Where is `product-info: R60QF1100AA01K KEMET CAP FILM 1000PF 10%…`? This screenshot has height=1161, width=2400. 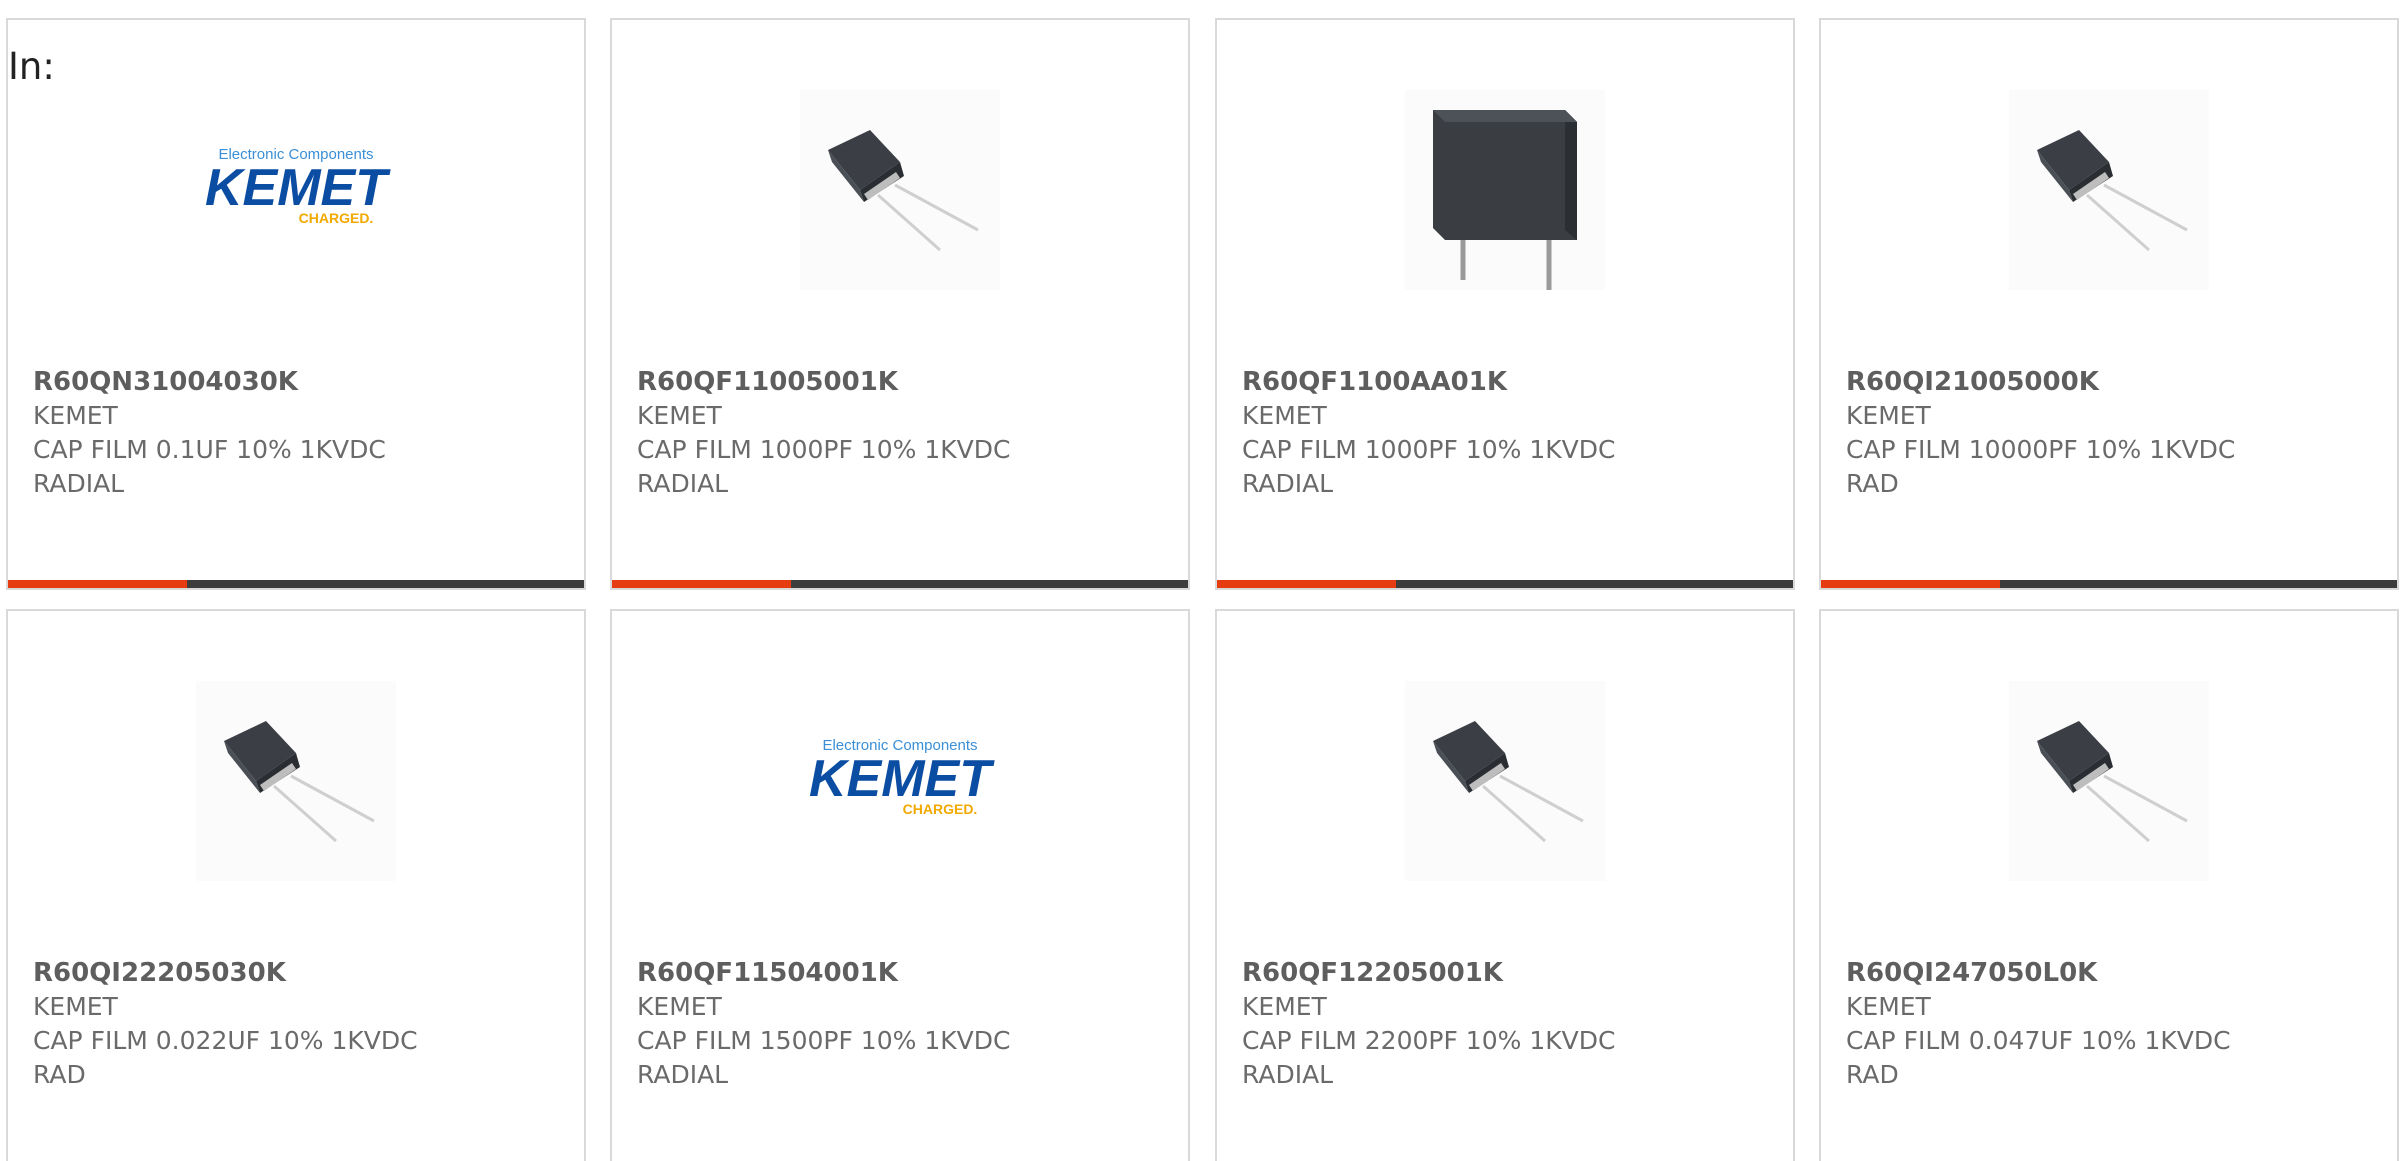
product-info: R60QF1100AA01K KEMET CAP FILM 1000PF 10%… is located at coordinates (1502, 433).